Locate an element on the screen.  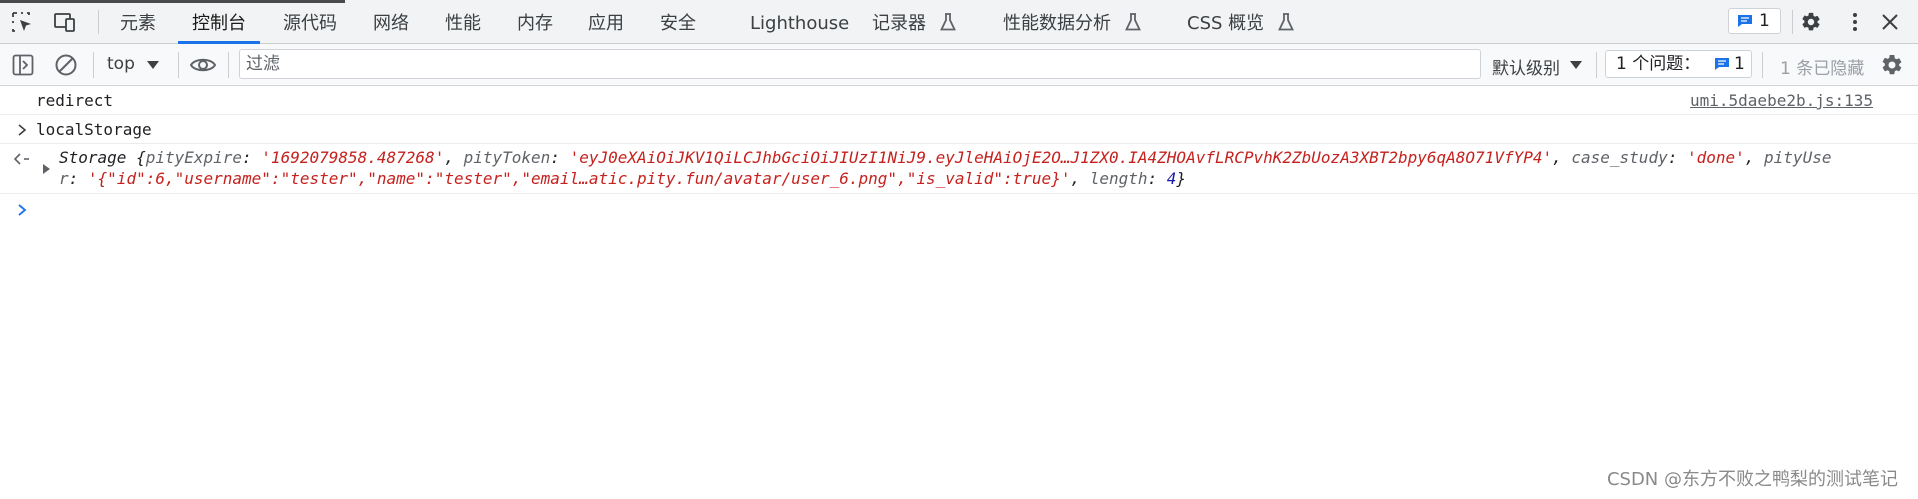
prop-value: 'done' is located at coordinates (1715, 157).